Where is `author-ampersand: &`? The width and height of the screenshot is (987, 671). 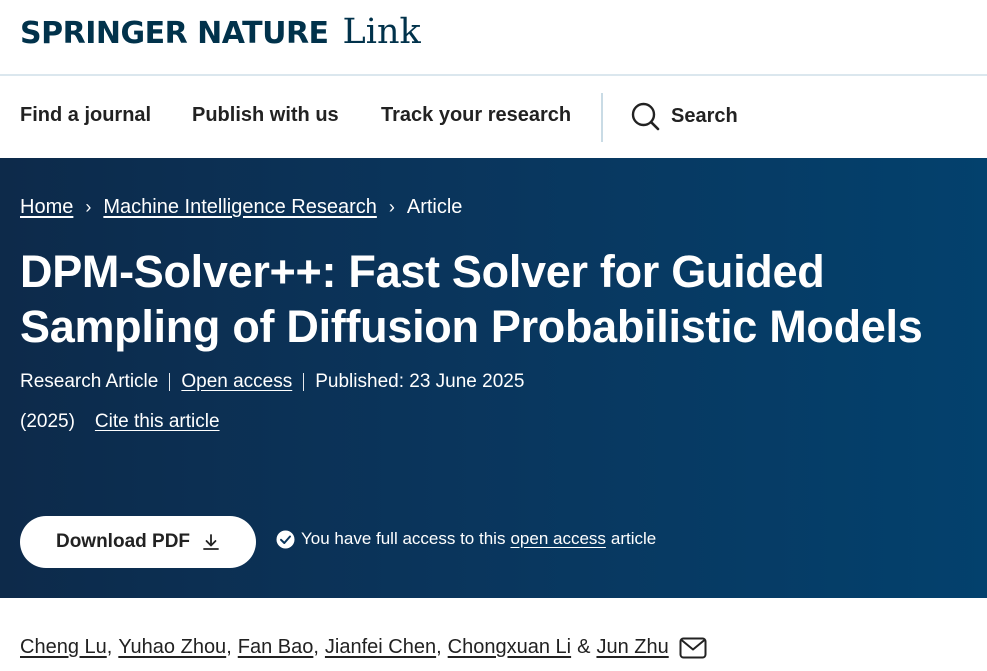
author-ampersand: & is located at coordinates (584, 647).